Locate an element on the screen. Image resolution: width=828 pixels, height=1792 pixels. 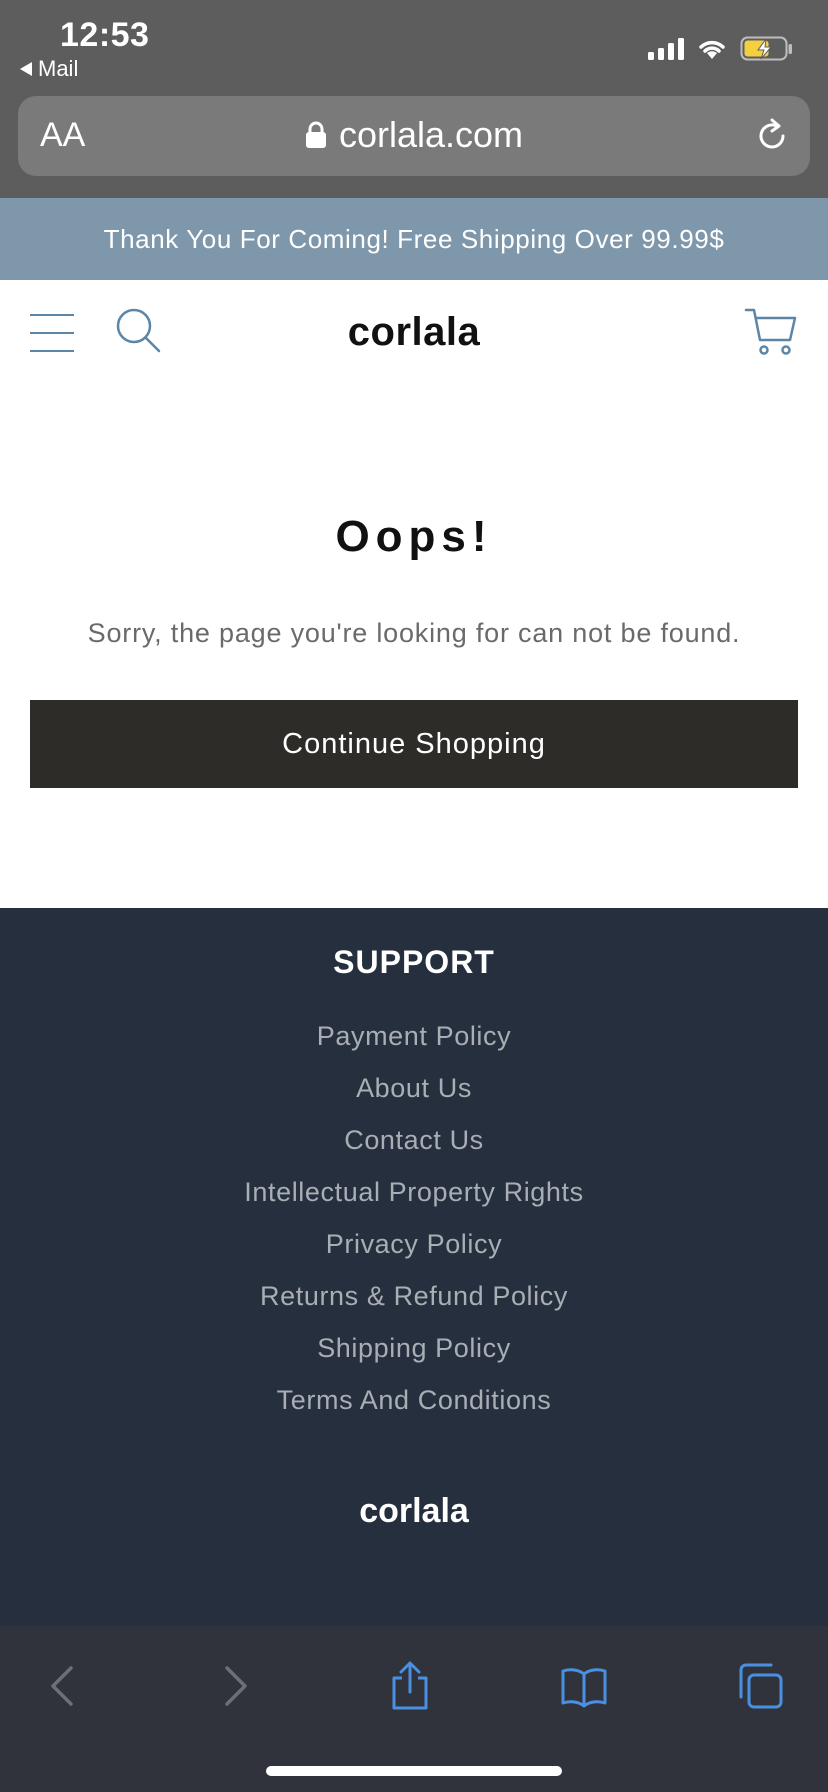
site-logo: corlala is located at coordinates (414, 332).